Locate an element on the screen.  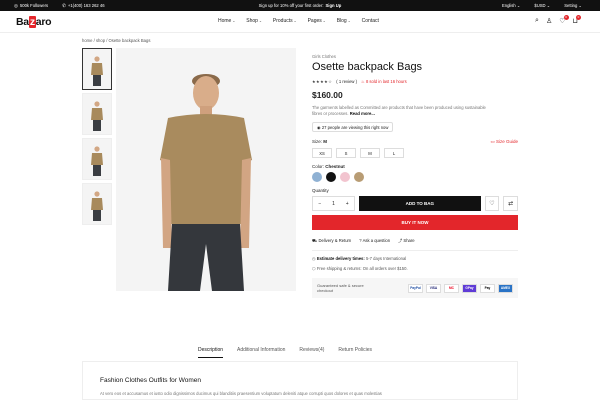
compare-button: ⇄ is located at coordinates (511, 203).